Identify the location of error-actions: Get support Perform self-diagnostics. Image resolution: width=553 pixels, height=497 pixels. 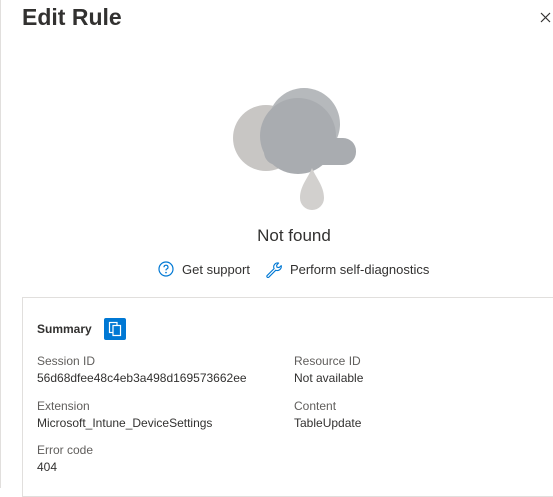
(293, 269).